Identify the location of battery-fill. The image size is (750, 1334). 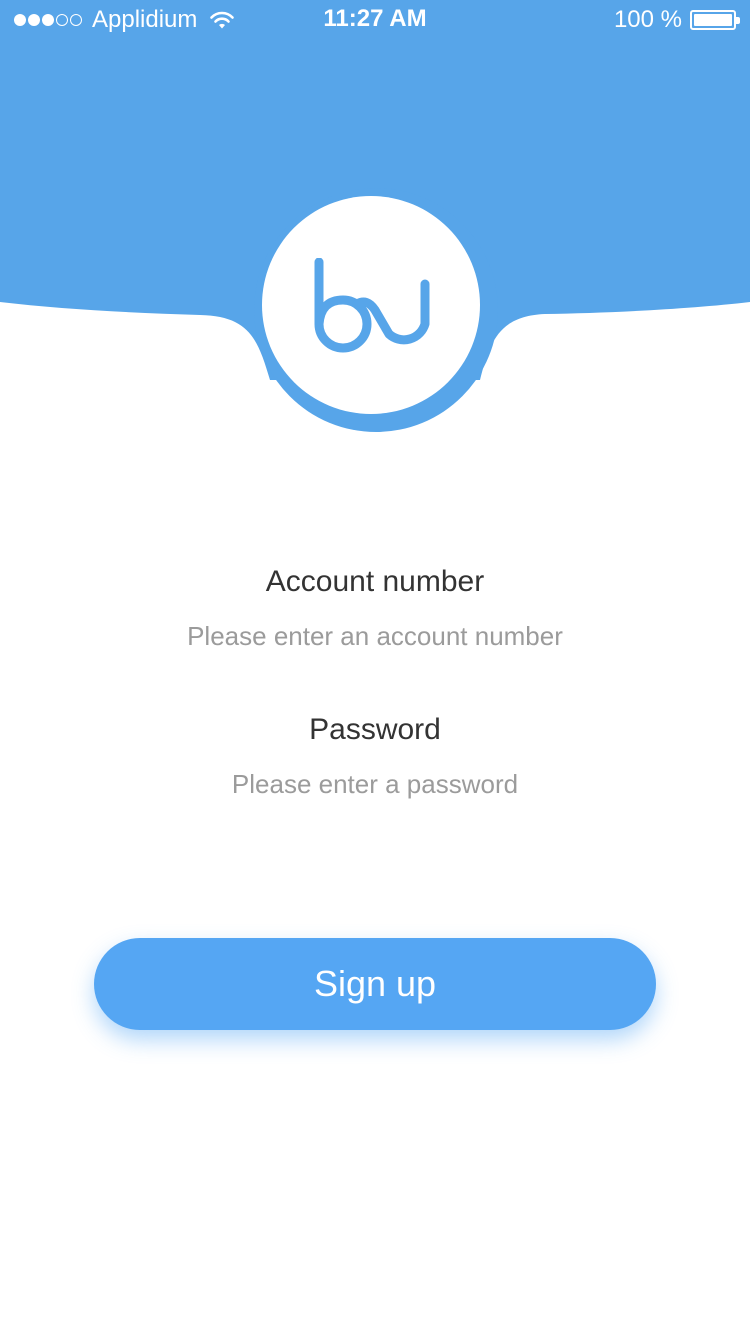
(713, 20).